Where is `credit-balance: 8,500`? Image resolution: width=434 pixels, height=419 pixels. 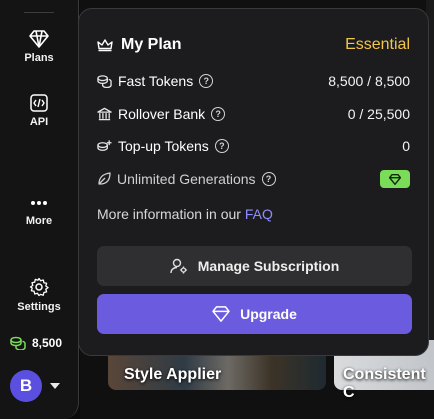
credit-balance: 8,500 is located at coordinates (36, 343).